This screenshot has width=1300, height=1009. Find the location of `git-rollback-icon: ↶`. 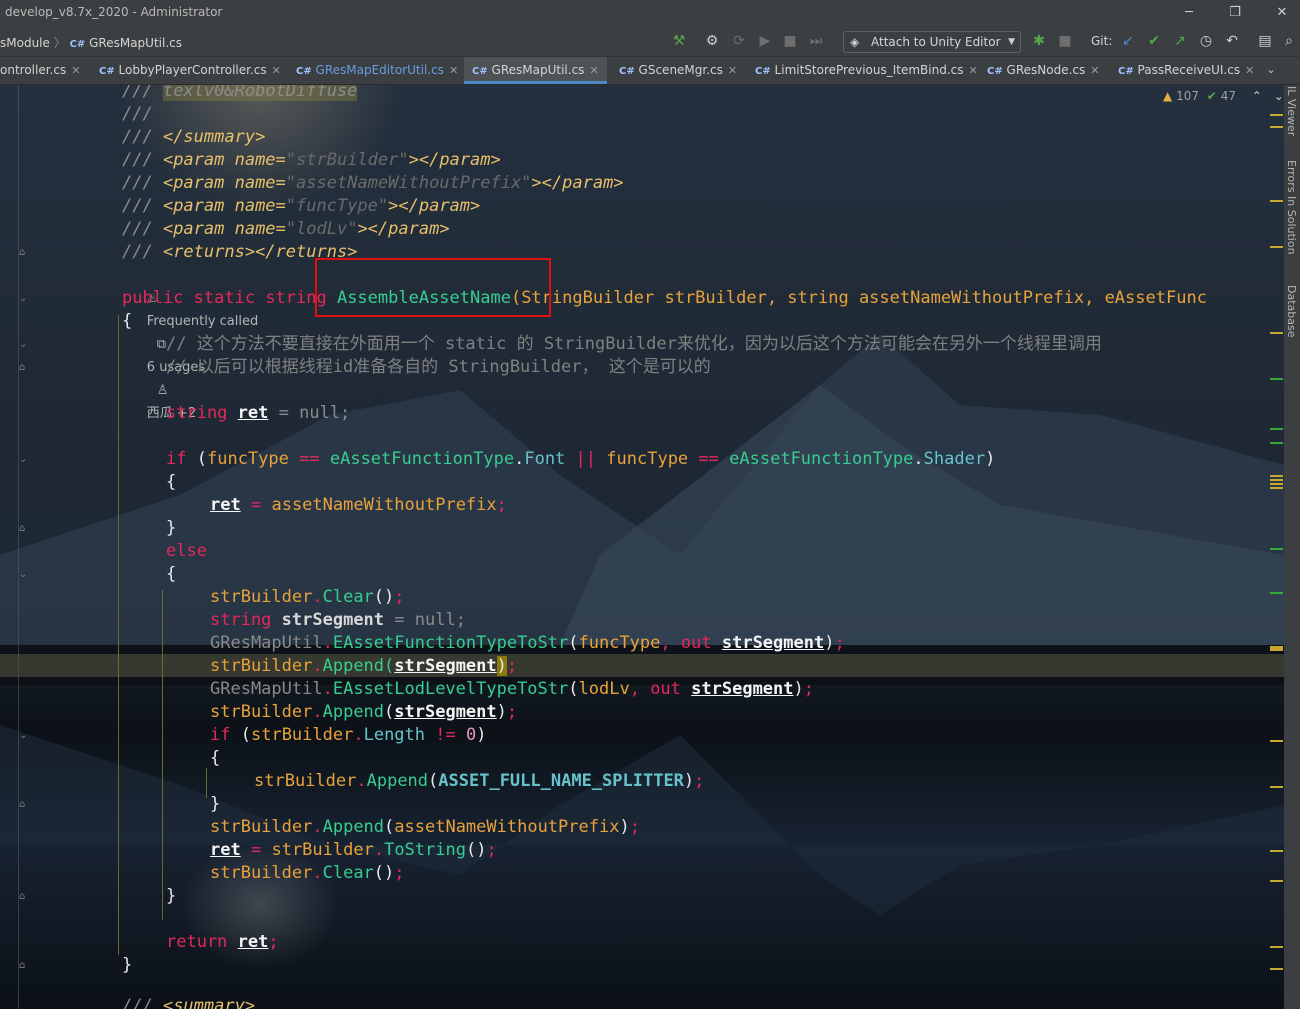

git-rollback-icon: ↶ is located at coordinates (1232, 41).